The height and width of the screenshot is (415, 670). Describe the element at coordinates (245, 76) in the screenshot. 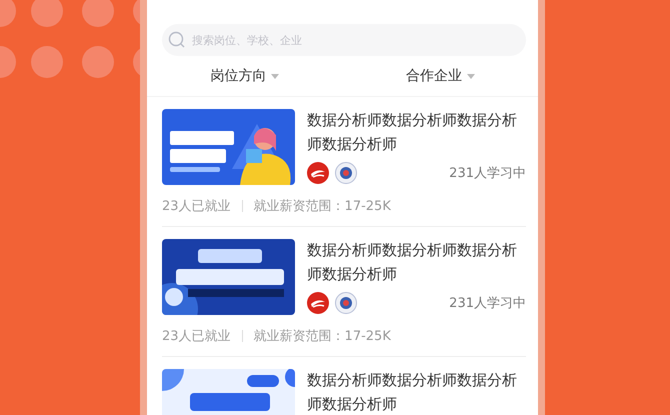

I see `filter-dropdown: 岗位方向` at that location.